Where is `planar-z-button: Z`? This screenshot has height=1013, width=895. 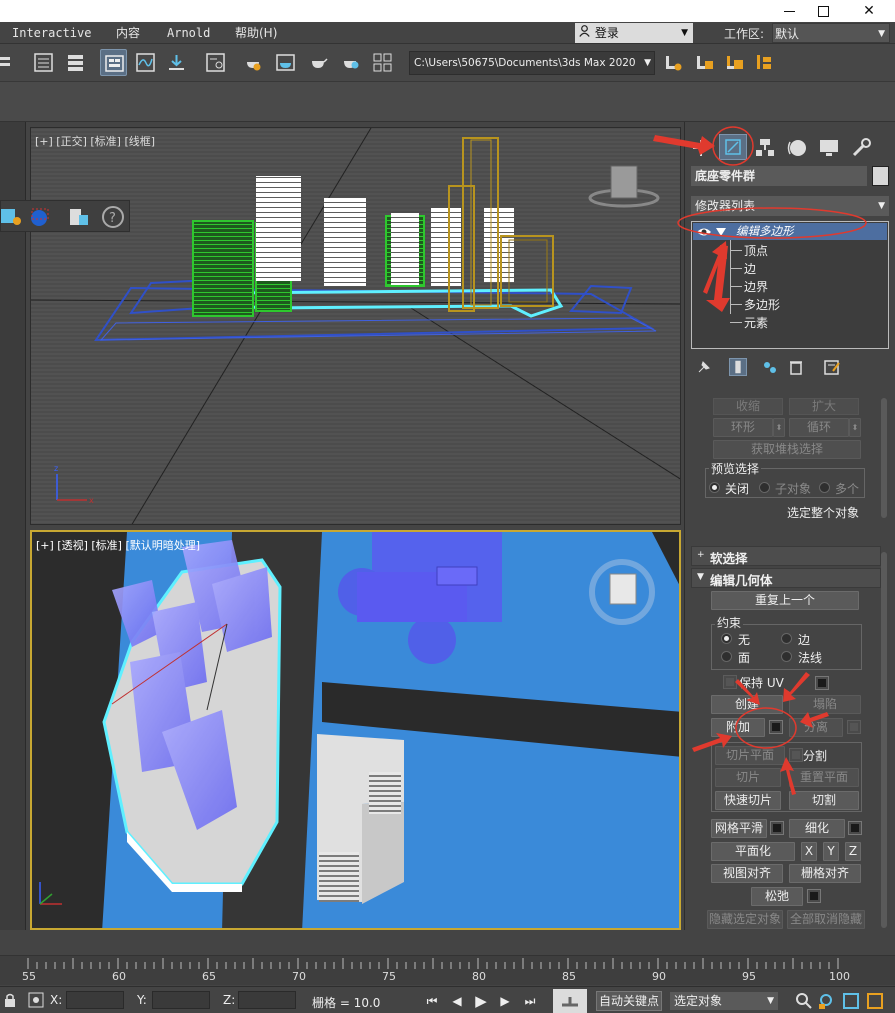
planar-z-button: Z is located at coordinates (853, 851).